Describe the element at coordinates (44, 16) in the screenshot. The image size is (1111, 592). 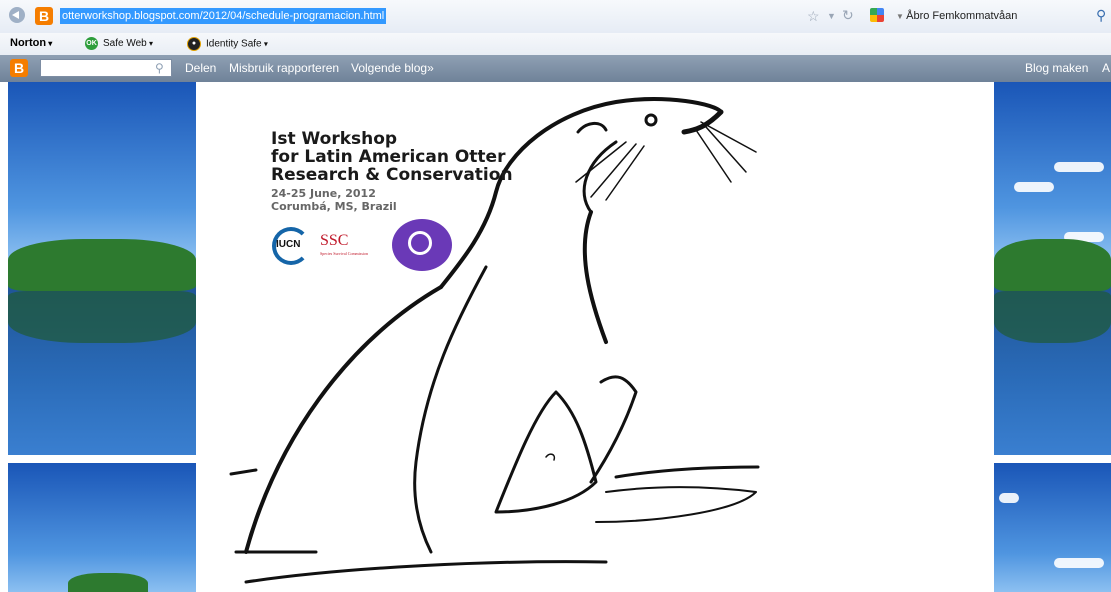
I see `blogger-favicon-icon: B` at that location.